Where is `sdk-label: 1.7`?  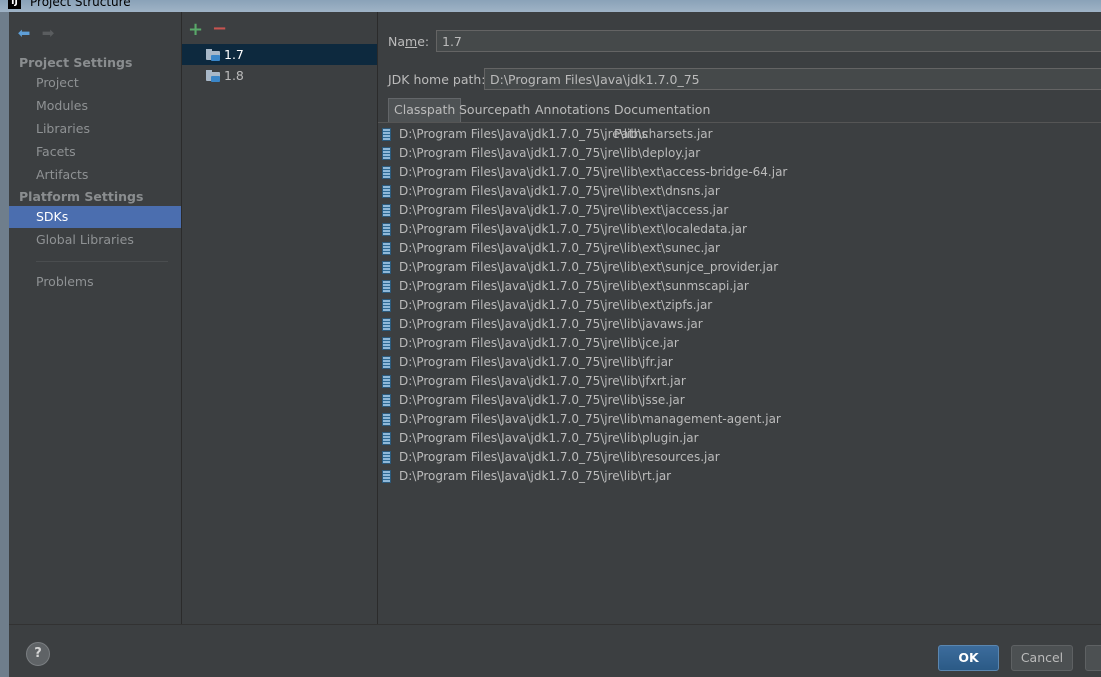
sdk-label: 1.7 is located at coordinates (234, 54).